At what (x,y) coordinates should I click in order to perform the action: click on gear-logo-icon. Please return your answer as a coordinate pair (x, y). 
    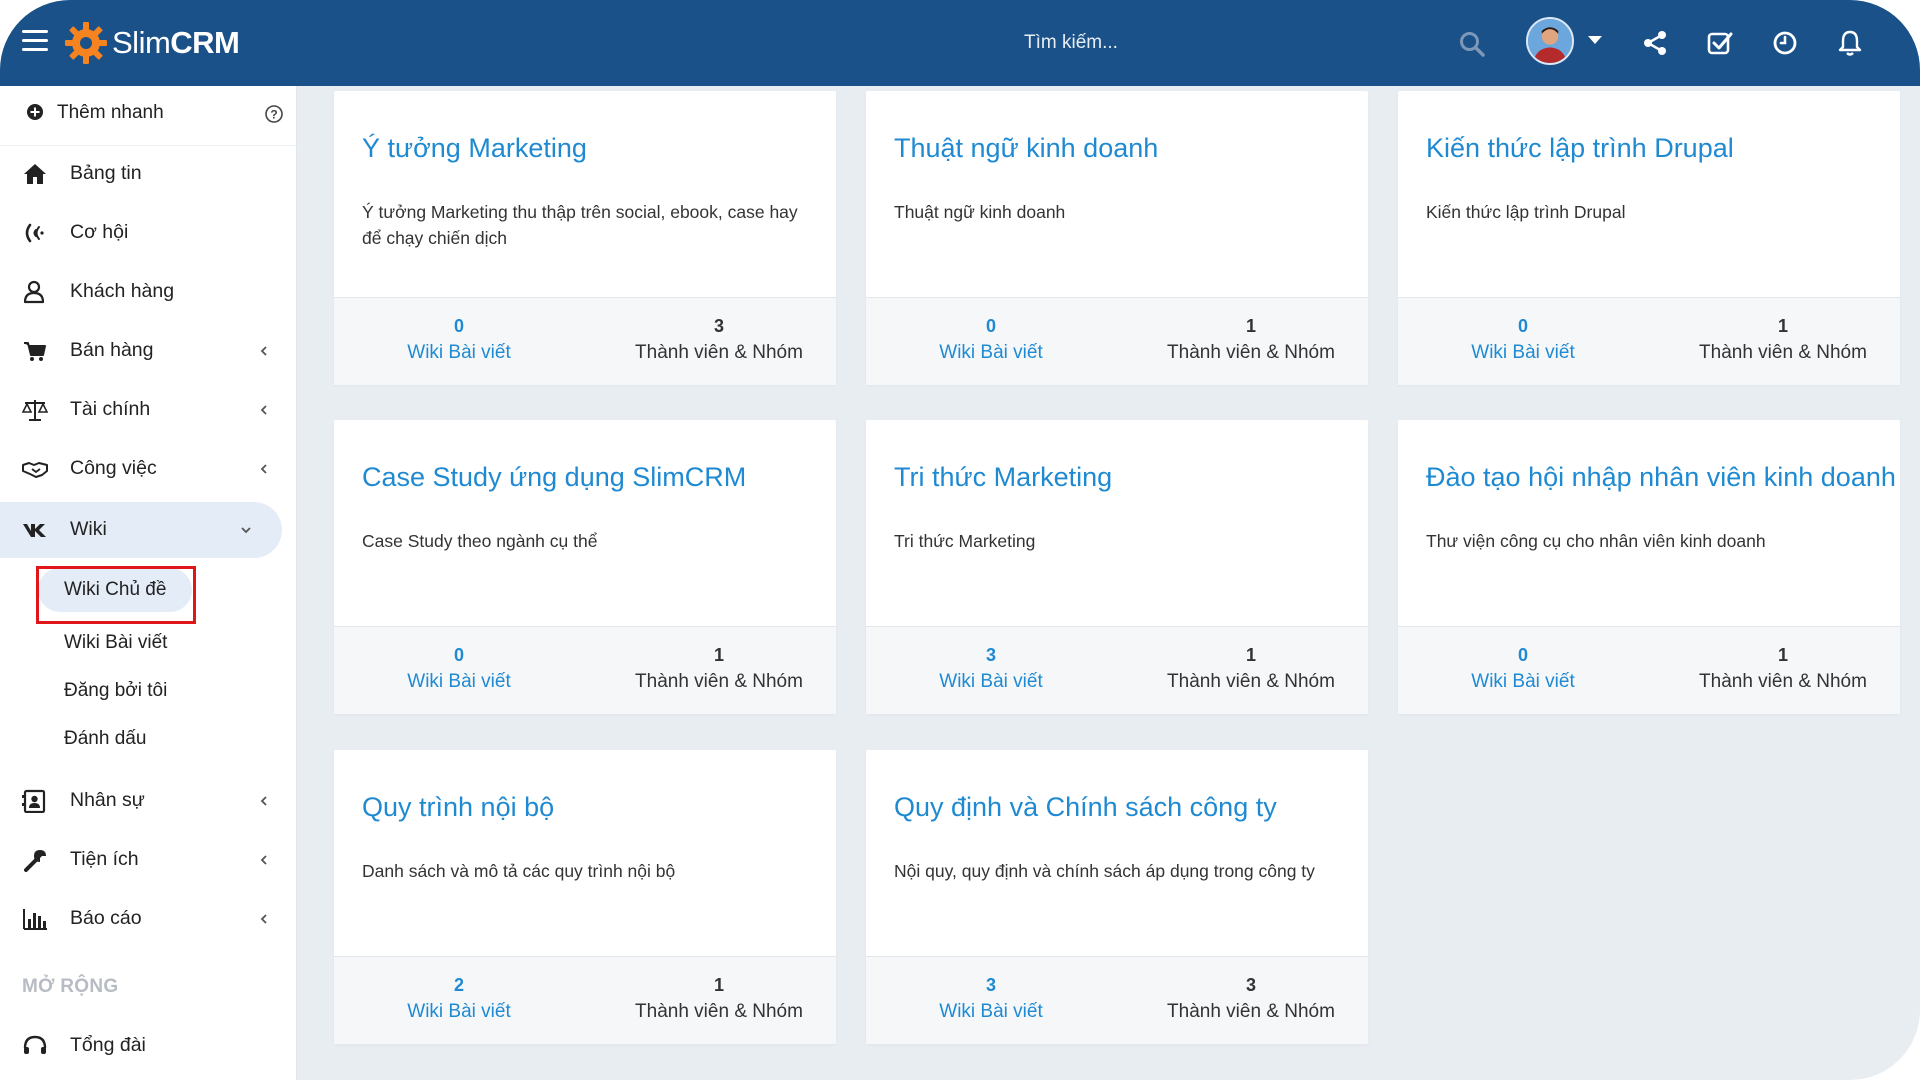
    Looking at the image, I should click on (86, 43).